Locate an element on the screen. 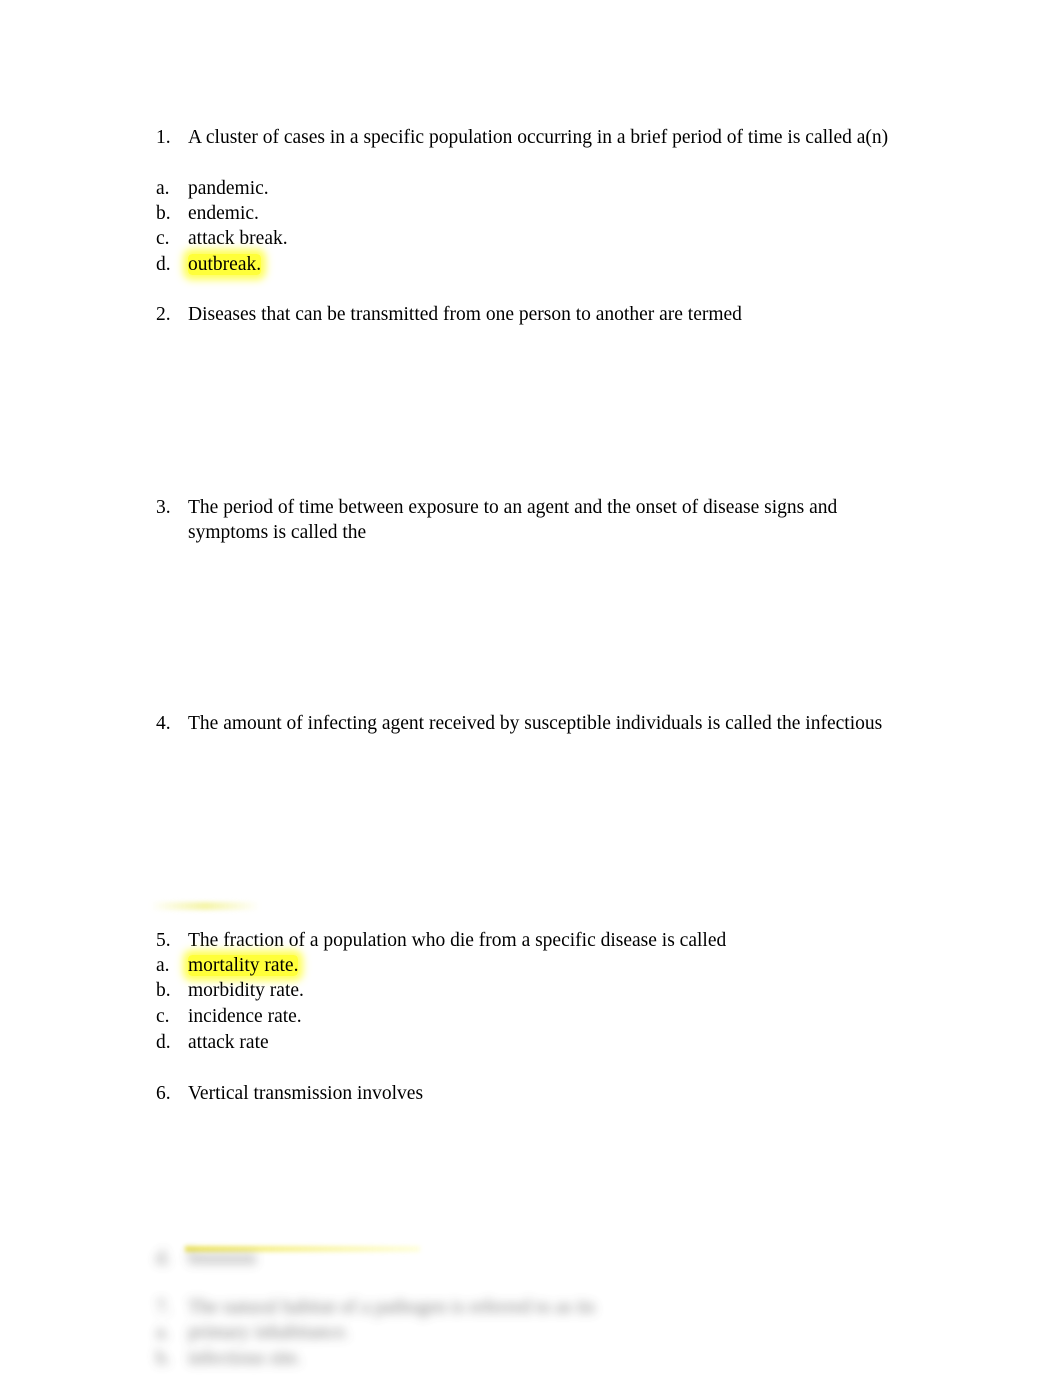  option-5d: d. attack rate is located at coordinates (212, 1042).